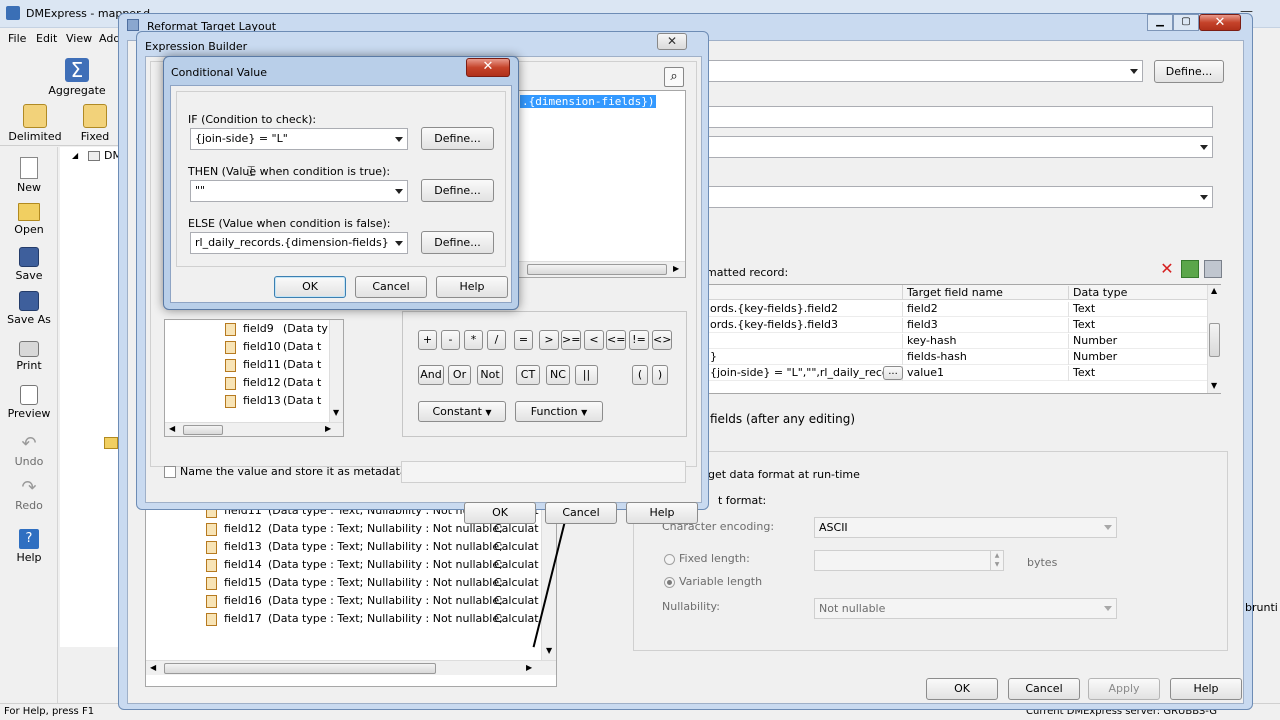  What do you see at coordinates (957, 357) in the screenshot?
I see `table-row: } fields-hash Number` at bounding box center [957, 357].